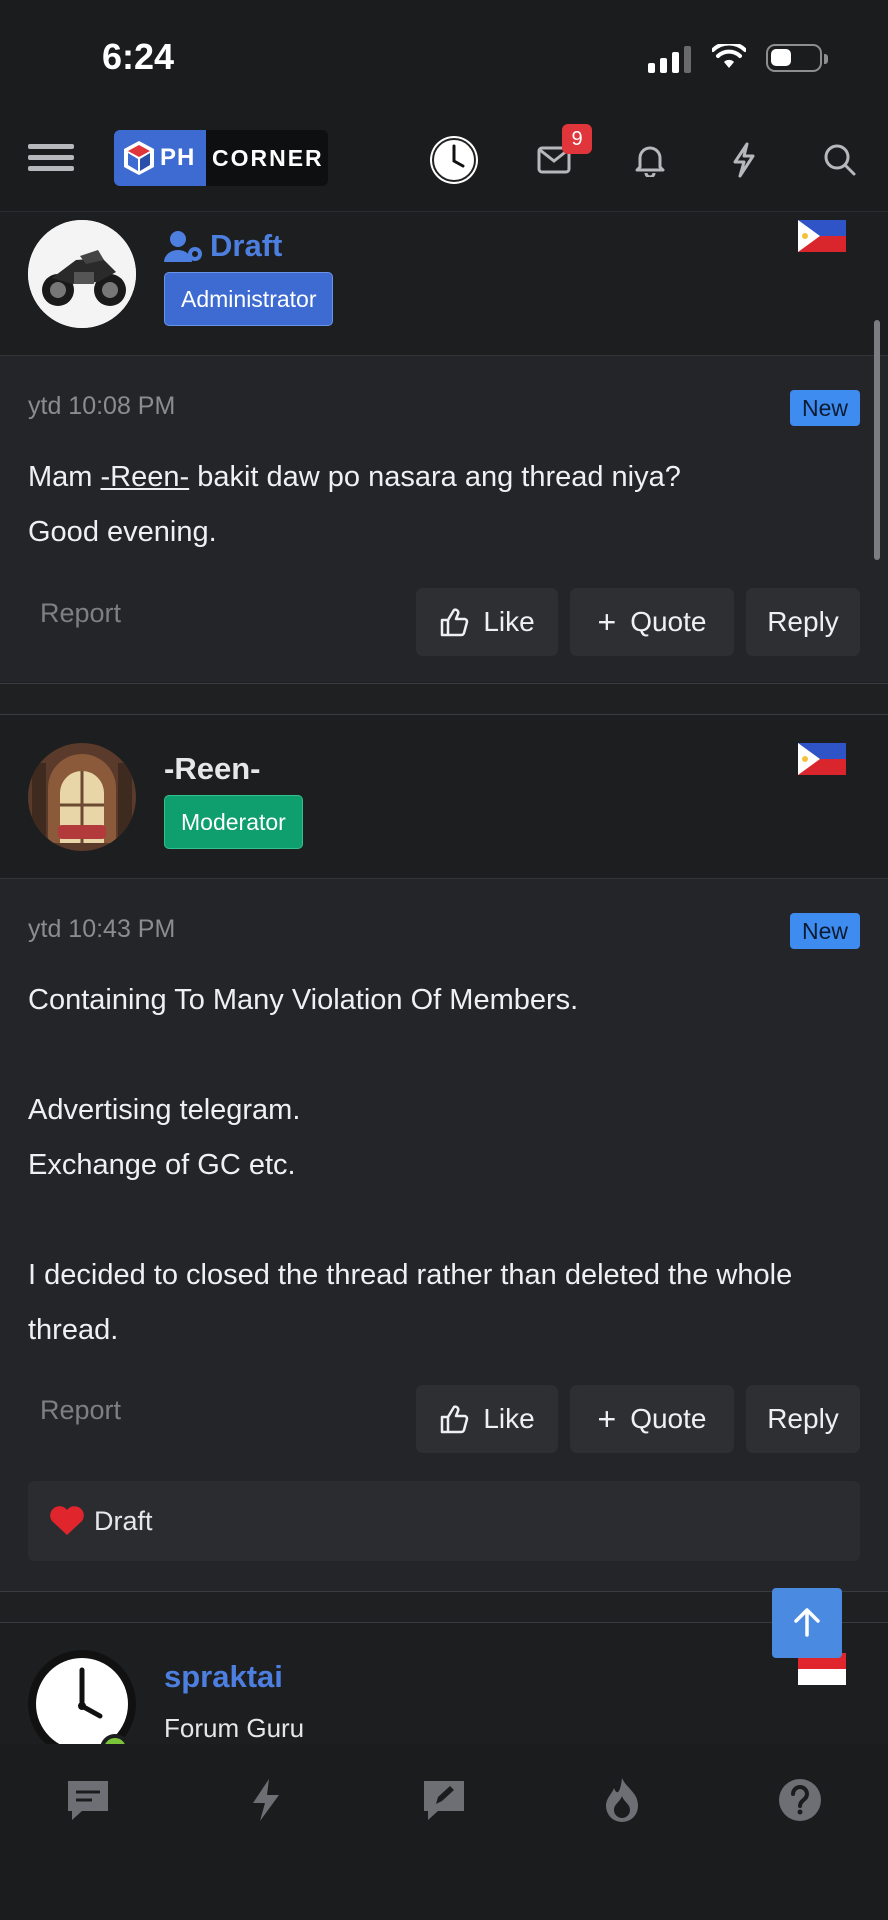  I want to click on battery-icon, so click(797, 58).